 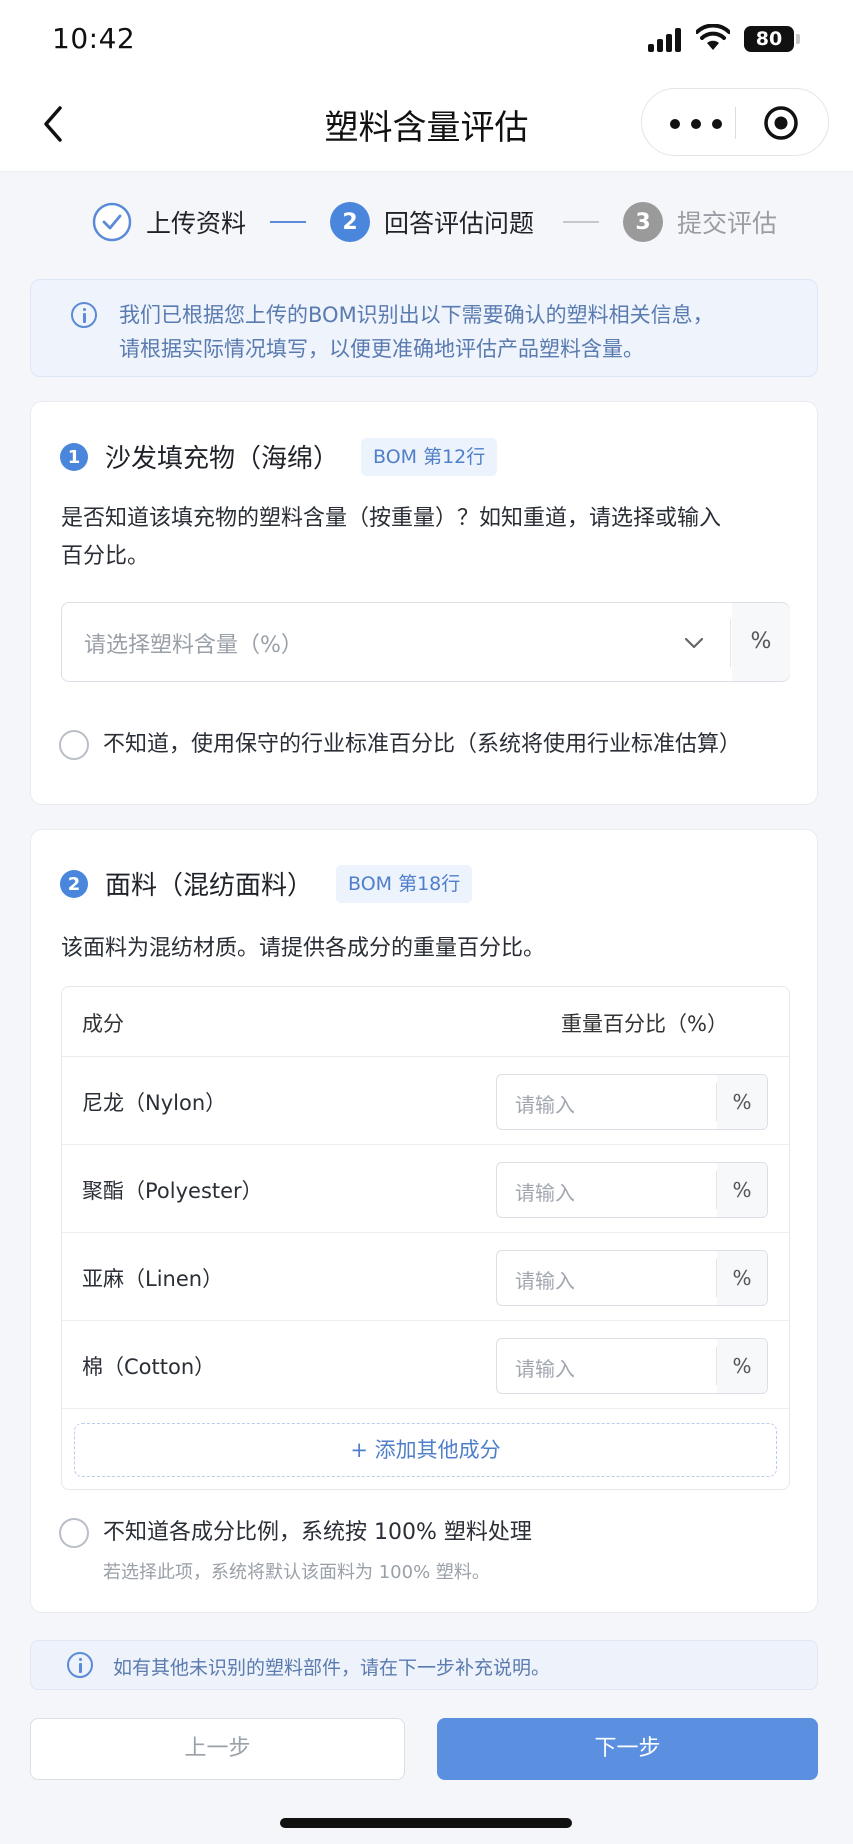 What do you see at coordinates (727, 223) in the screenshot?
I see `step-3-label: 提交评估` at bounding box center [727, 223].